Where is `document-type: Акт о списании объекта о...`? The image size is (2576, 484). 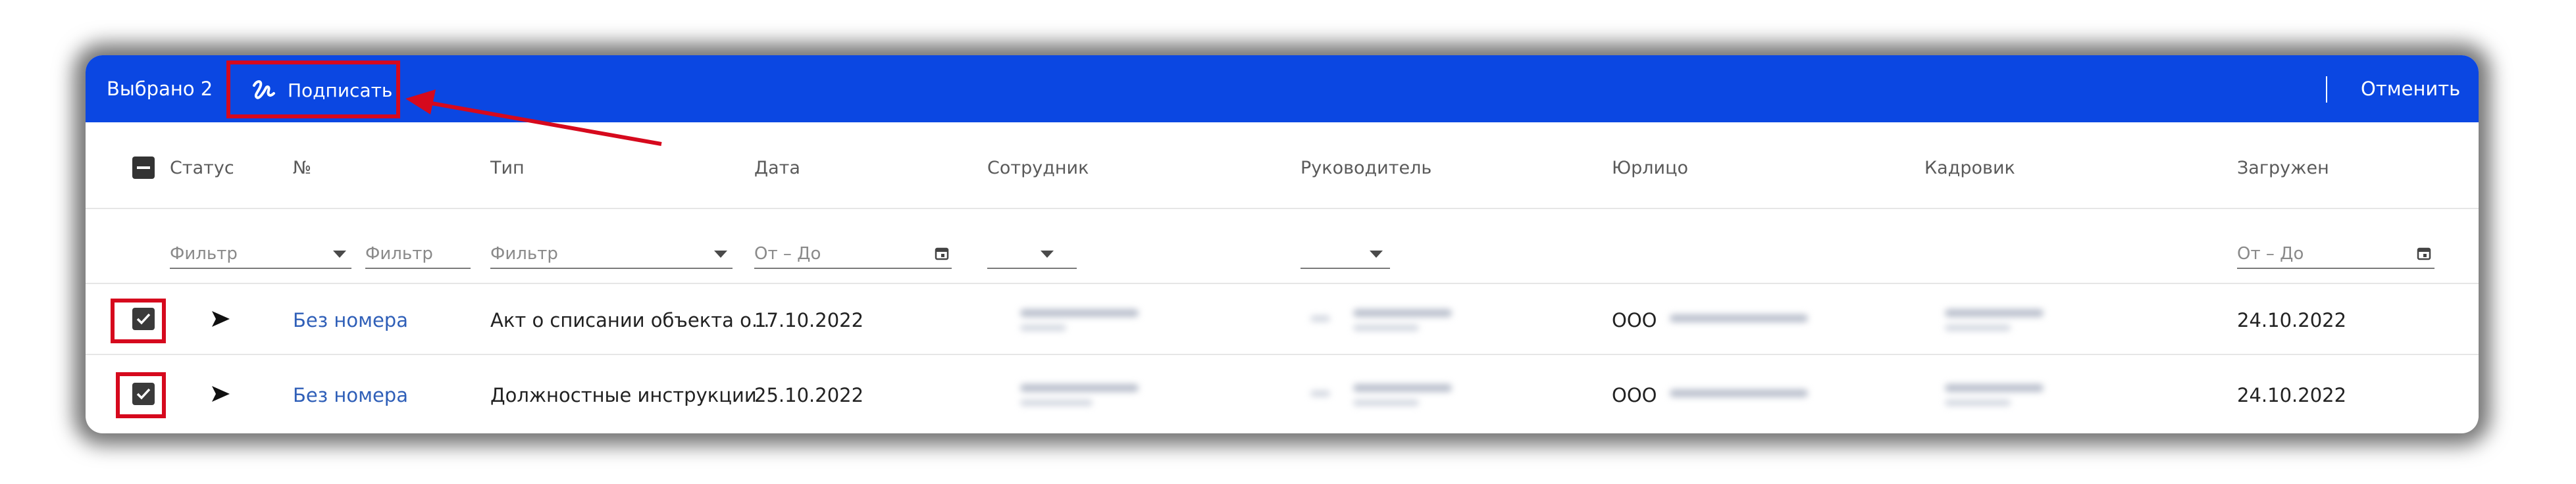 document-type: Акт о списании объекта о... is located at coordinates (630, 320).